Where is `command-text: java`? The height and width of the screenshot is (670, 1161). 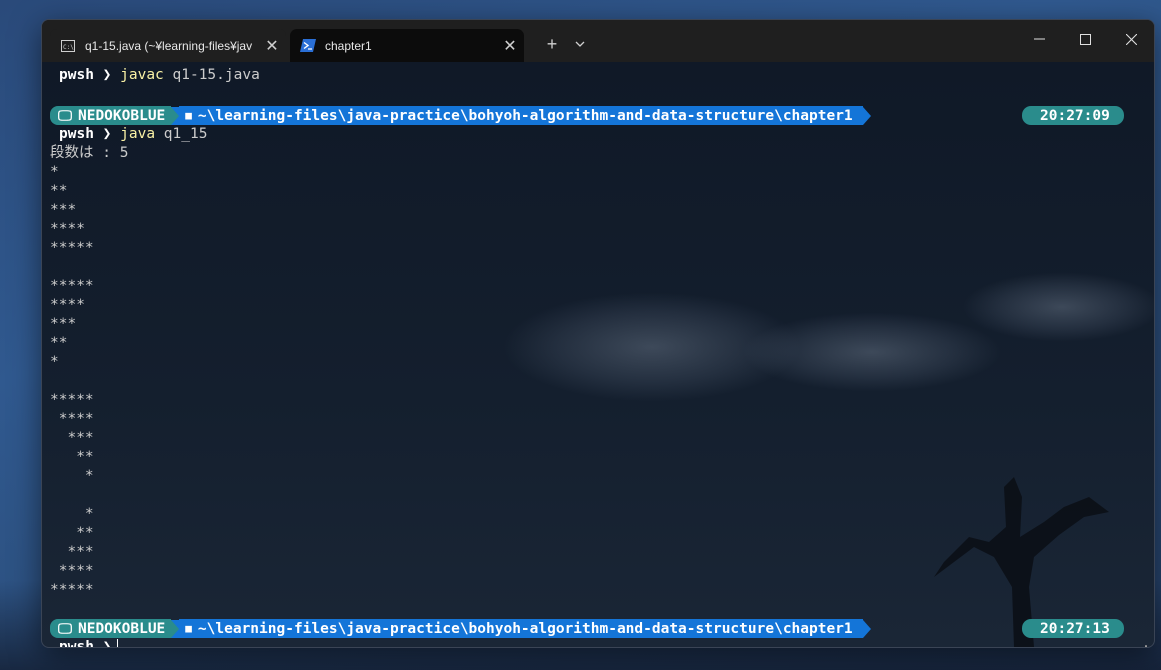 command-text: java is located at coordinates (138, 134).